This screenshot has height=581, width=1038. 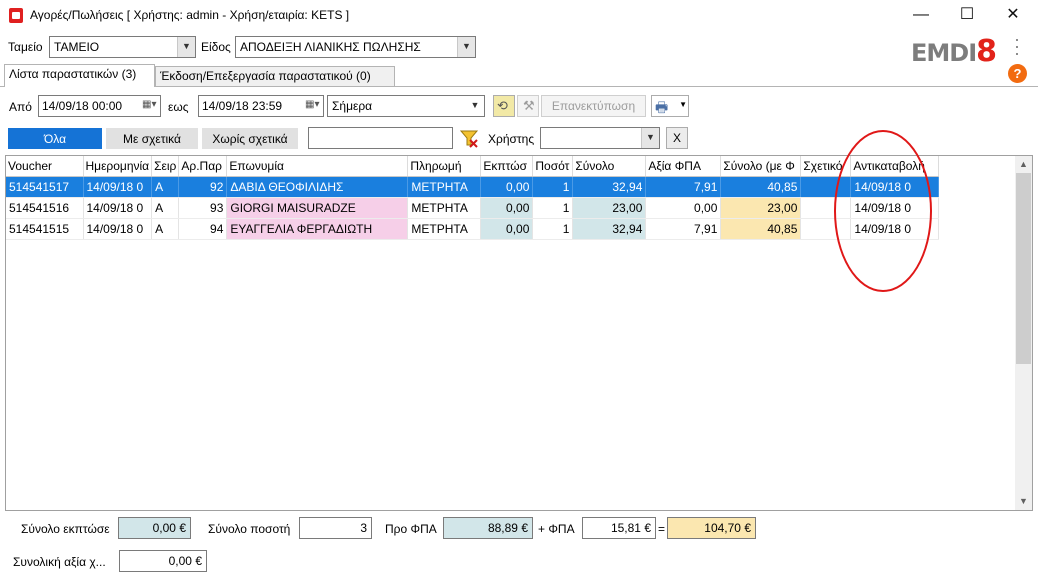 I want to click on filter-all-button: Όλα, so click(x=55, y=138).